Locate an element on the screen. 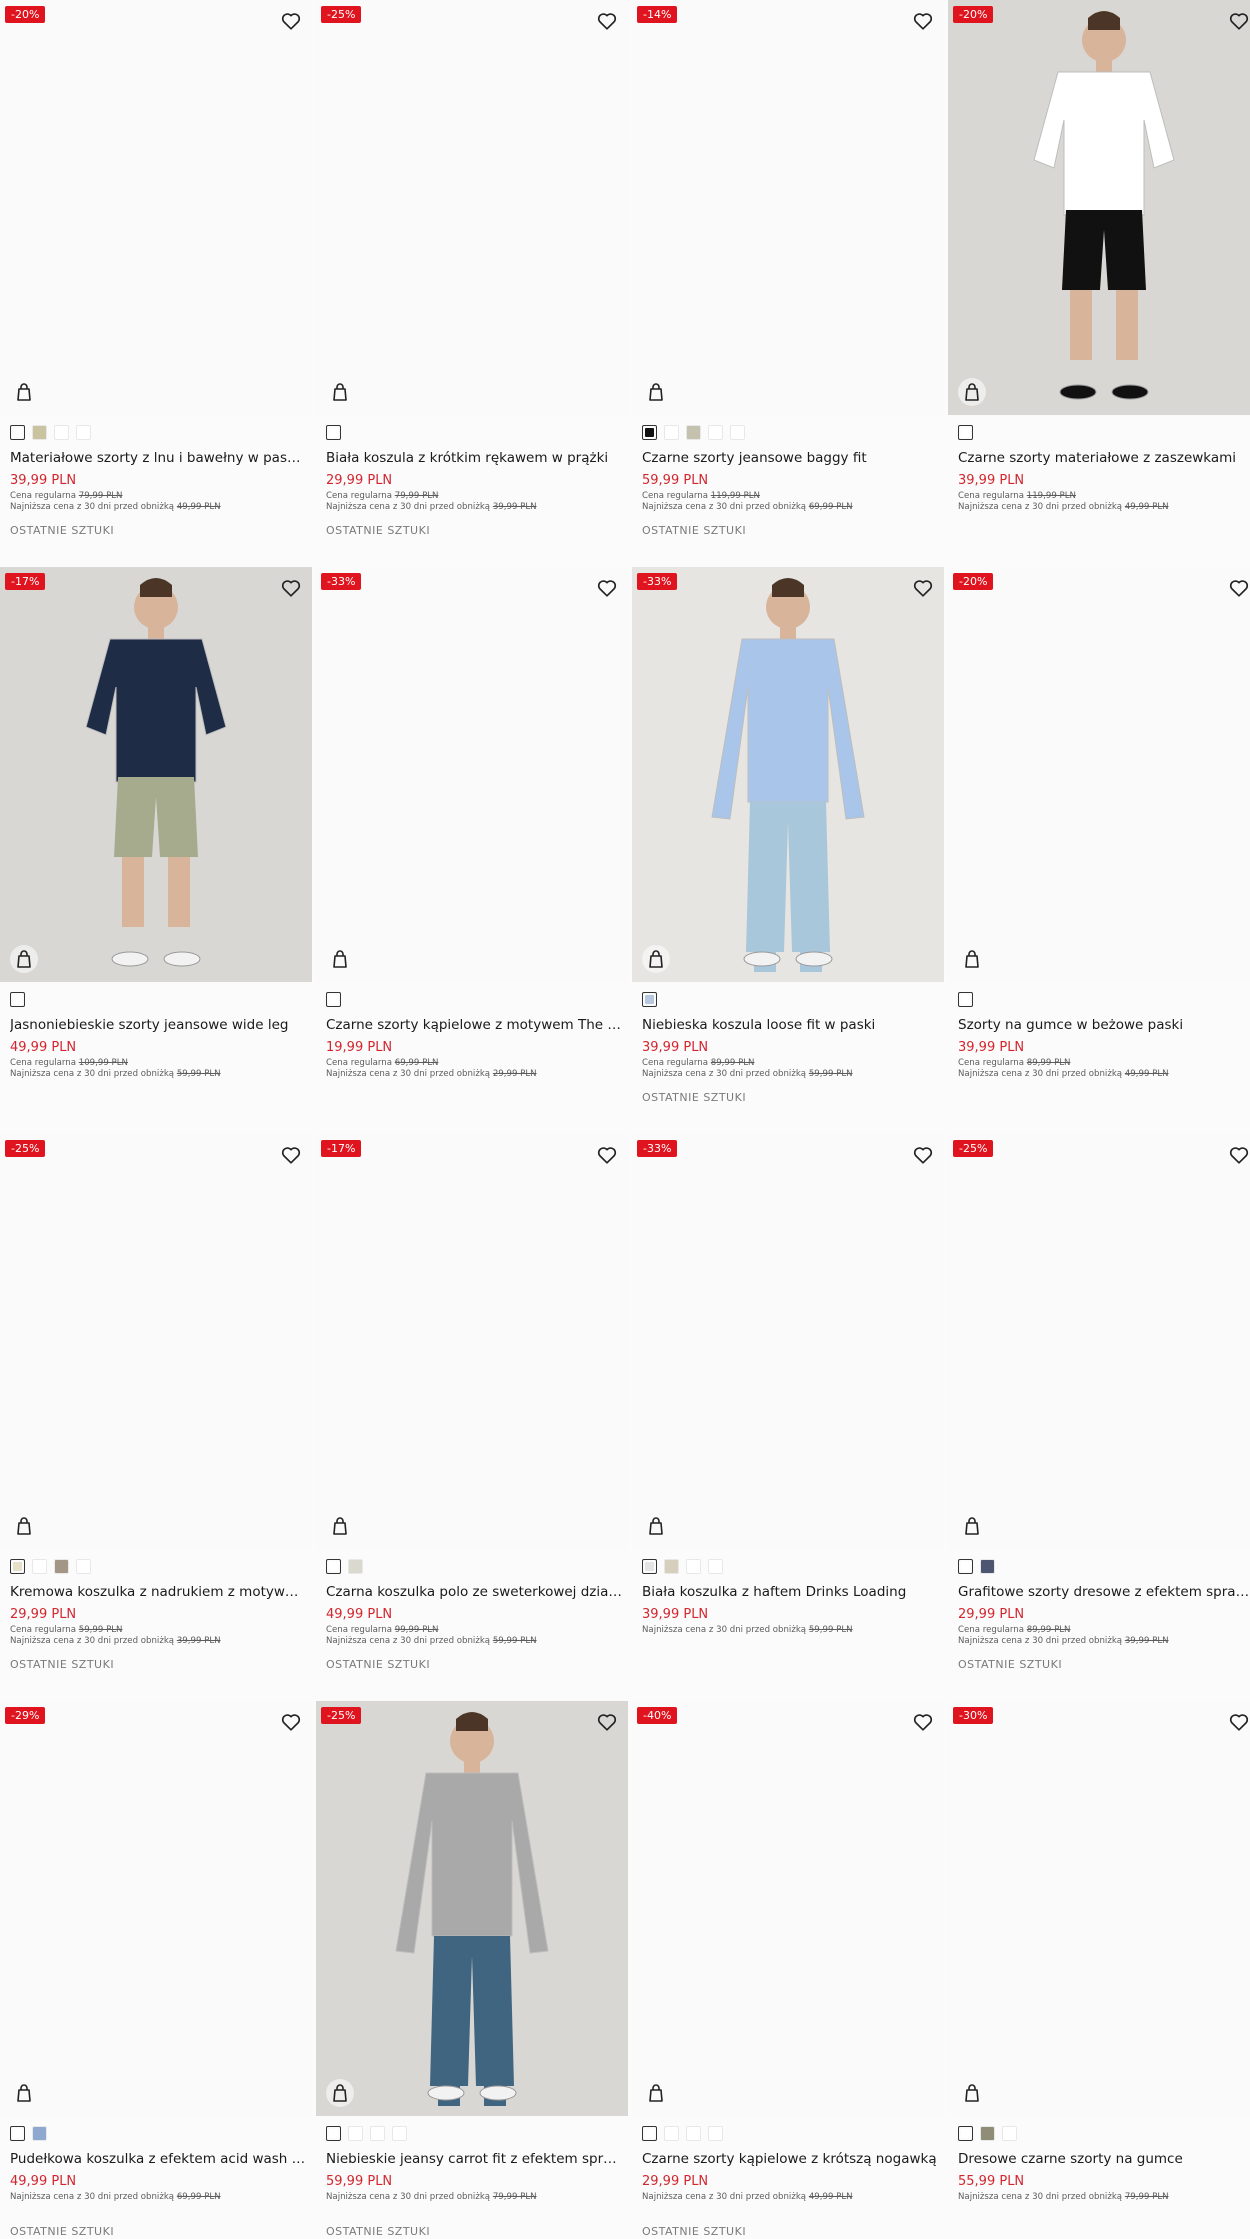 The height and width of the screenshot is (2239, 1250). product-title: Jasnoniebieskie szorty jeansowe wide leg is located at coordinates (158, 1025).